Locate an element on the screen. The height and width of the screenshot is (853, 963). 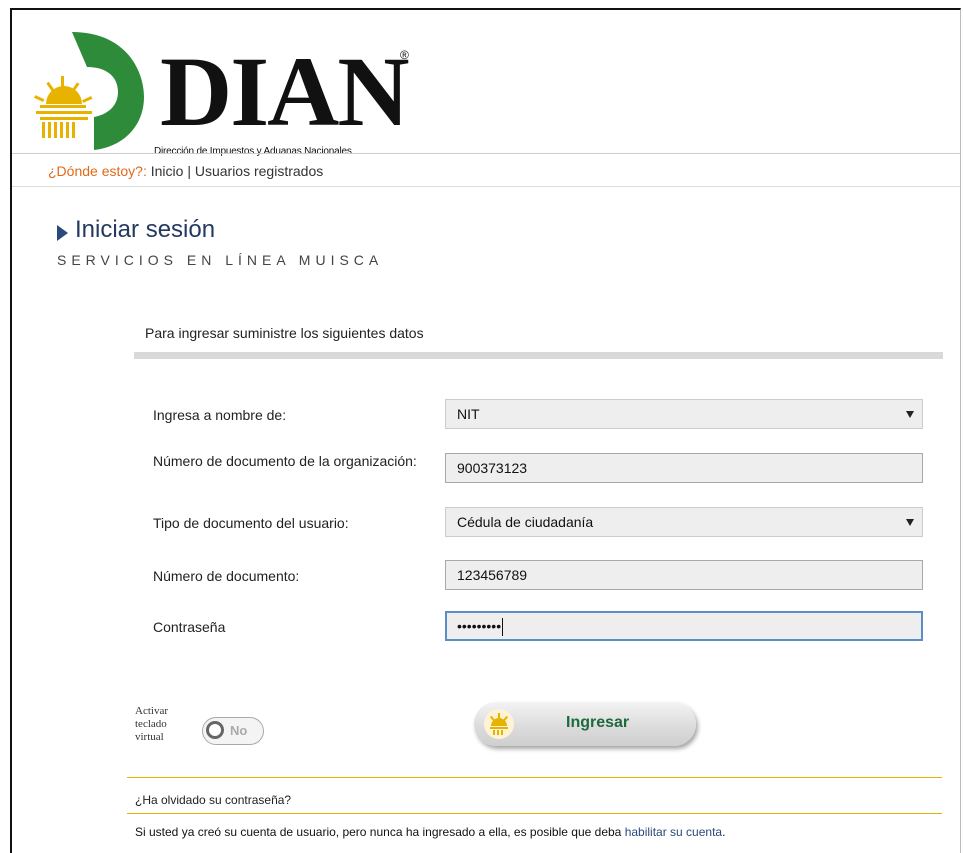
entity-select: NIT is located at coordinates (684, 414).